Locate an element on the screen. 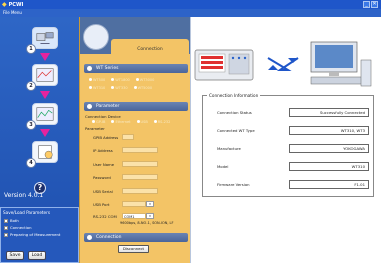  load-button: Load is located at coordinates (37, 255).